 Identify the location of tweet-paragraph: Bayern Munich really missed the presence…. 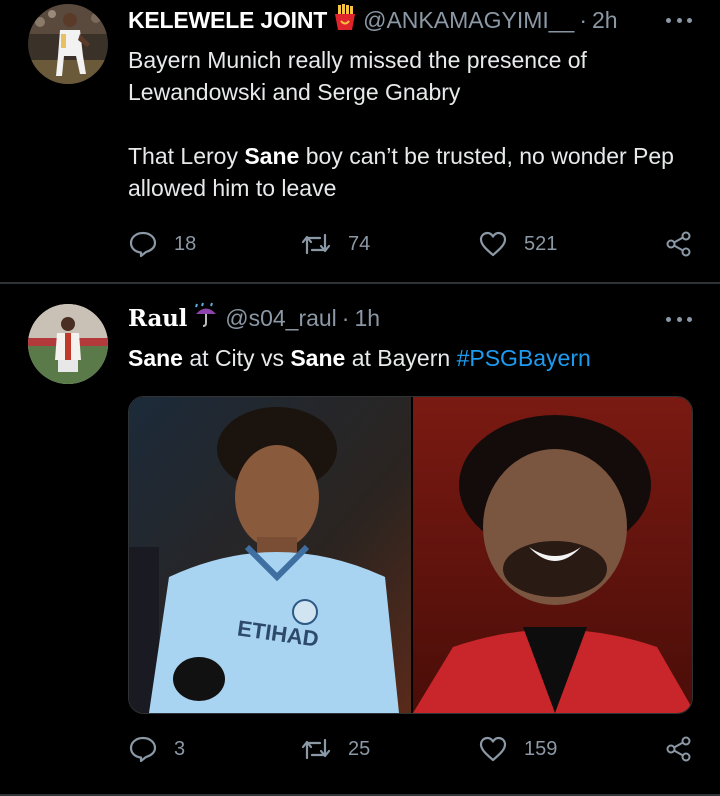
(357, 76).